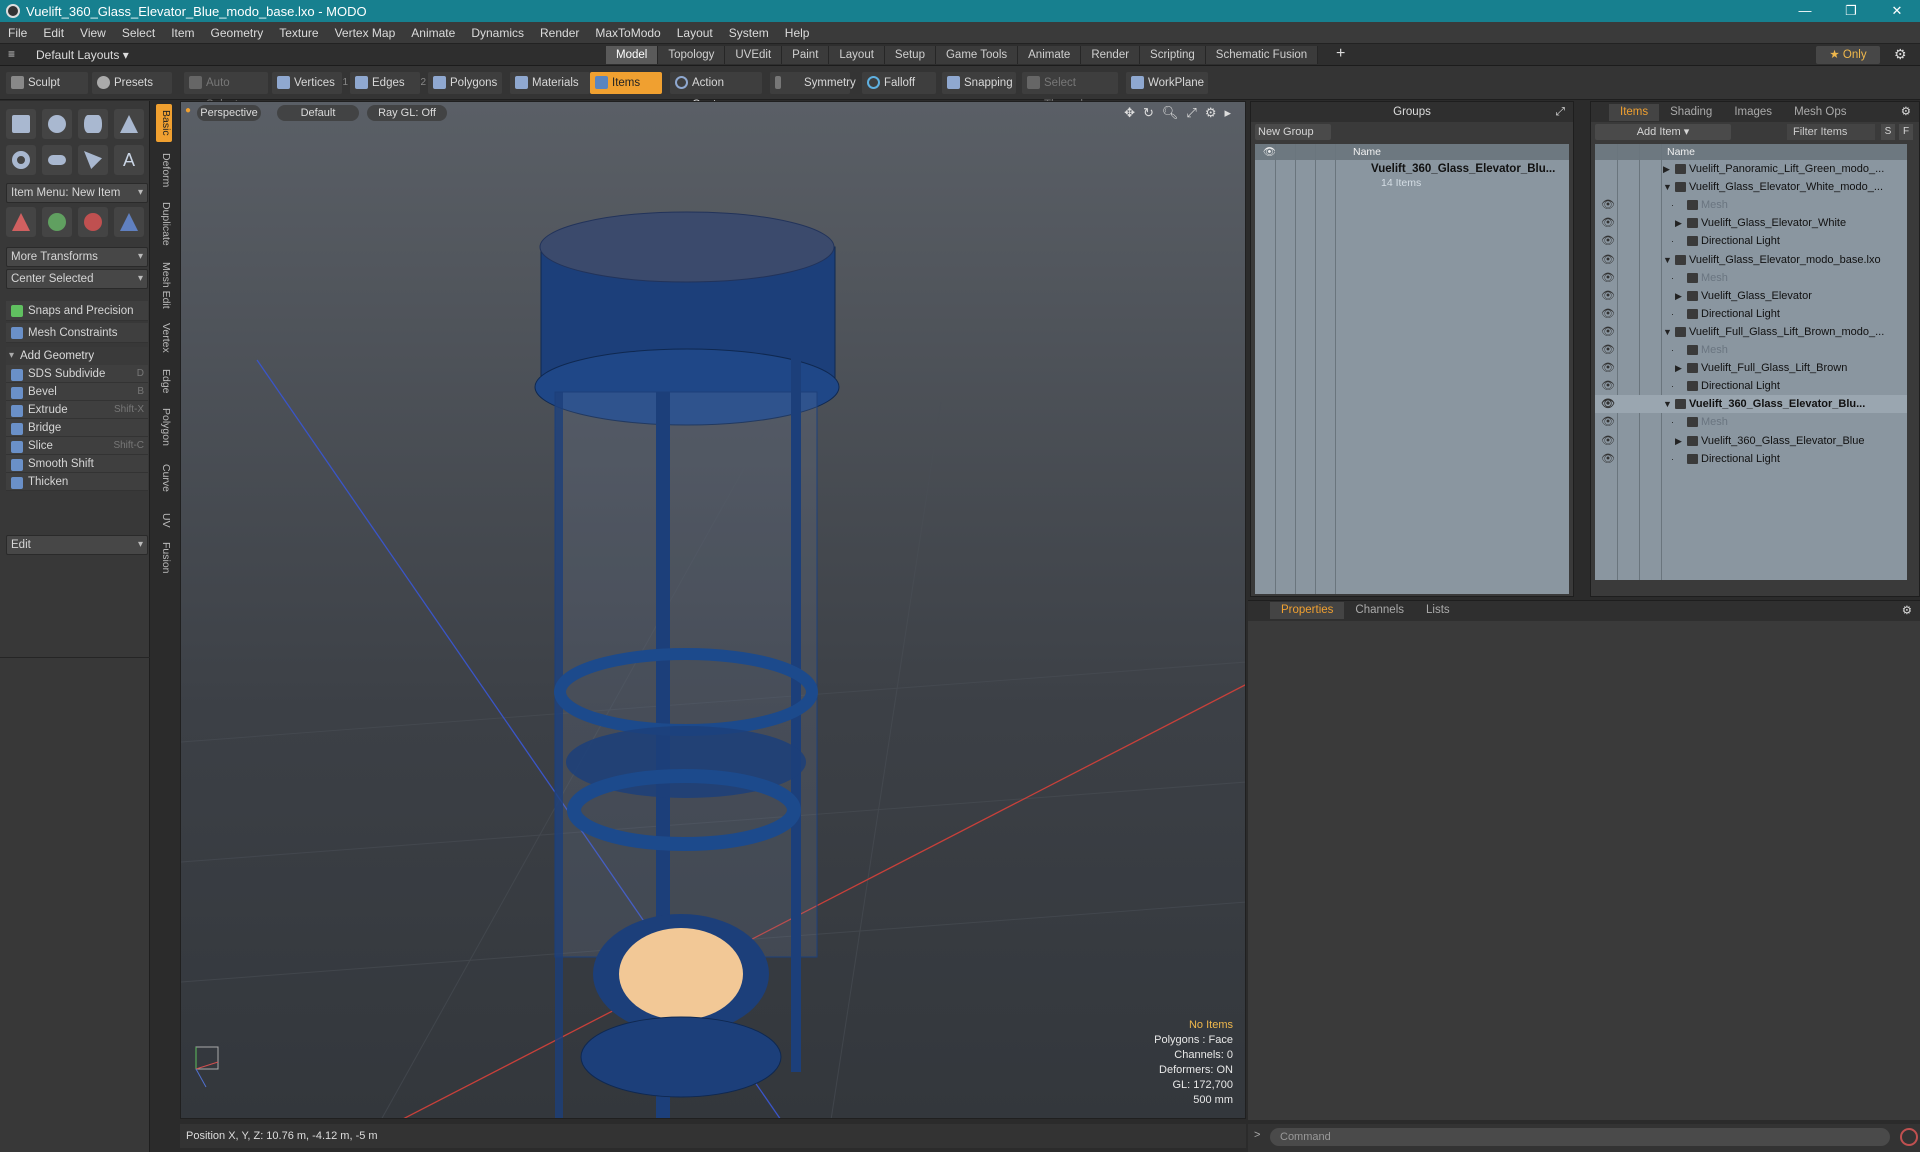  I want to click on cone-icon, so click(129, 124).